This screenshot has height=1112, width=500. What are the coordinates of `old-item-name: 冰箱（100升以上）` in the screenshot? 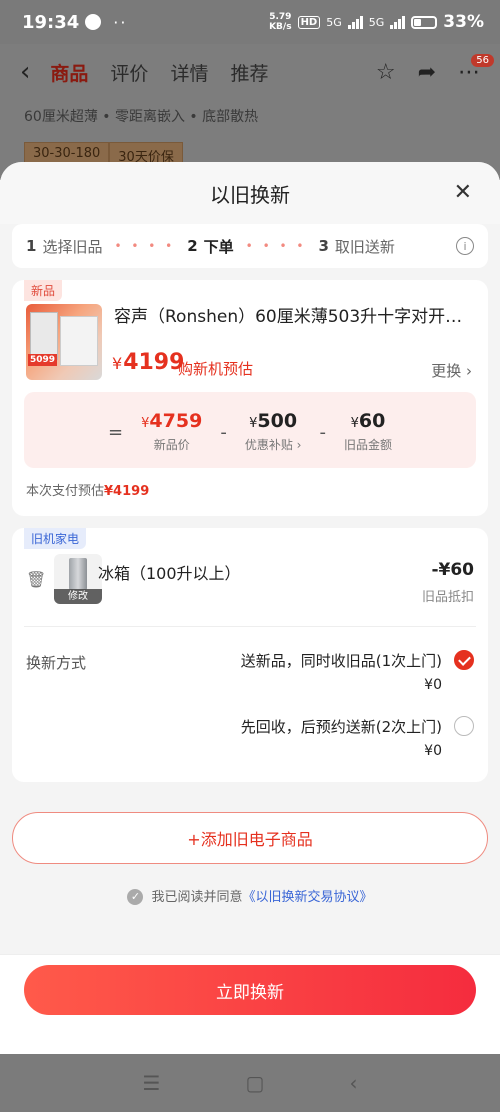 It's located at (169, 573).